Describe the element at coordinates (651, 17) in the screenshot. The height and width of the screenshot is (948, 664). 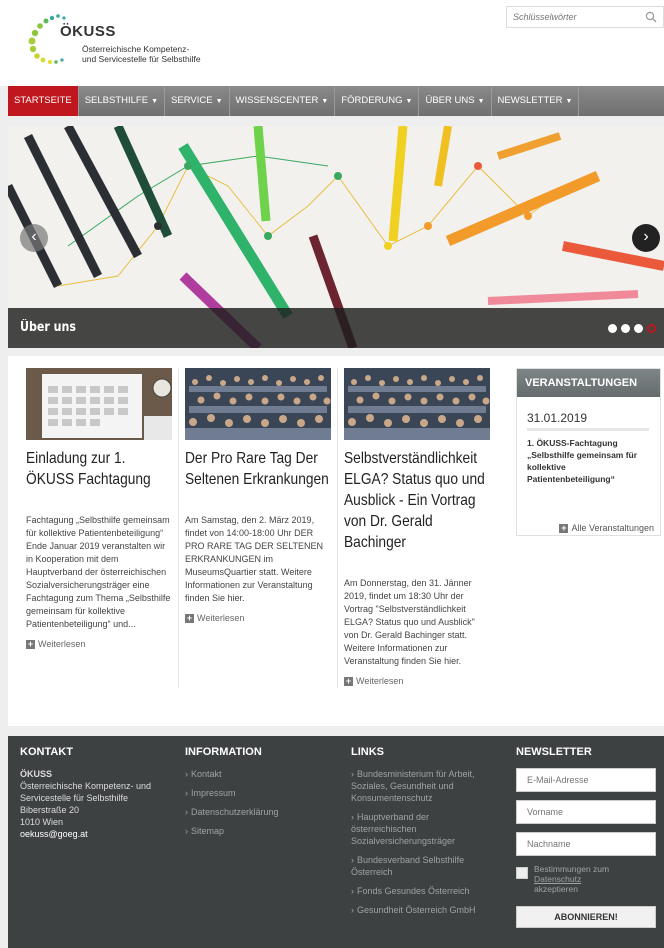
I see `search-icon` at that location.